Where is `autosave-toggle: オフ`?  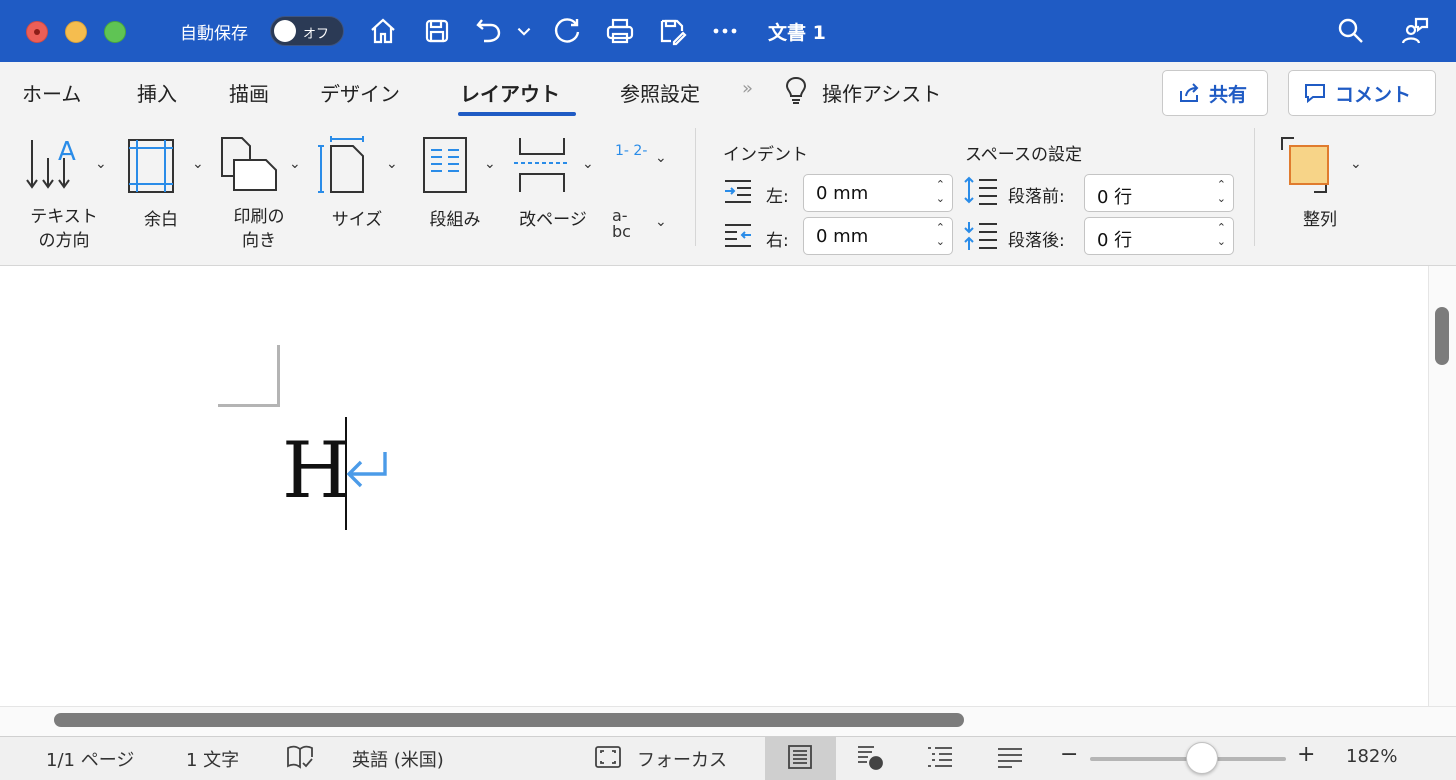
autosave-toggle: オフ is located at coordinates (307, 31).